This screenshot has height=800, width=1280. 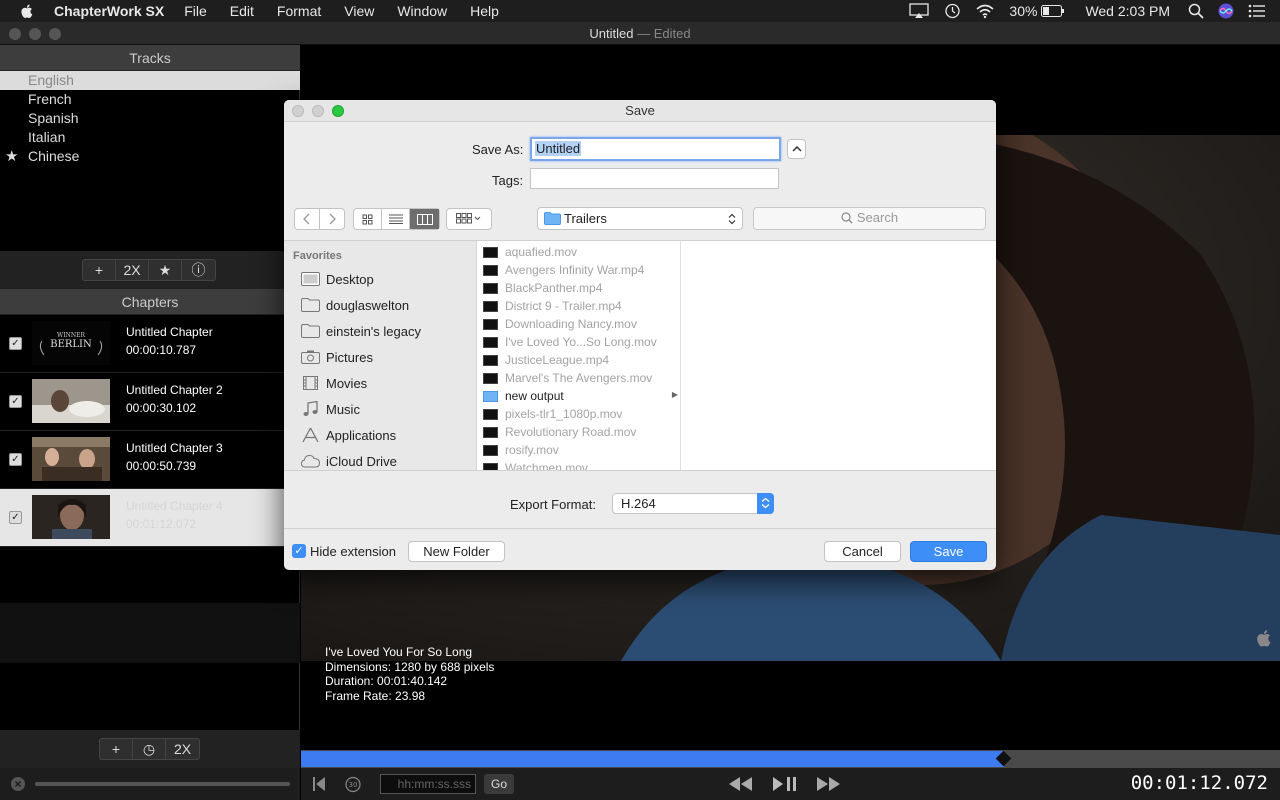 I want to click on chapter-row: ✓ Untitled Chapter 4 00:01:12.072, so click(x=150, y=518).